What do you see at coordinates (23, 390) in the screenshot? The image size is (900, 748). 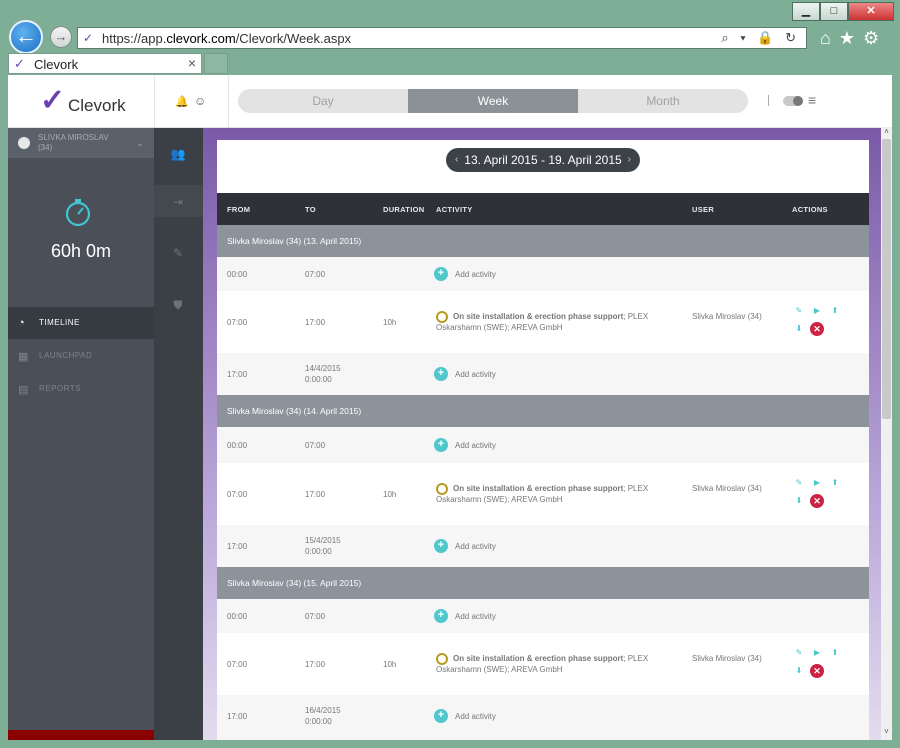 I see `reports-icon: ▤` at bounding box center [23, 390].